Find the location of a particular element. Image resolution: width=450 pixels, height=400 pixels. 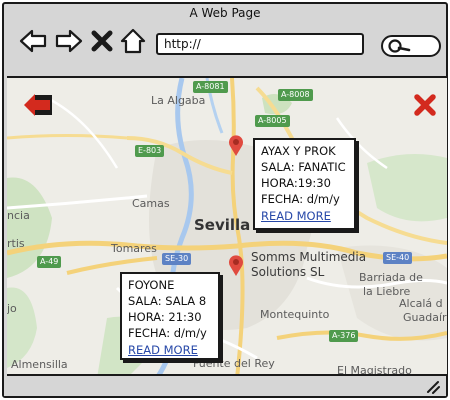

forward-button is located at coordinates (69, 41).